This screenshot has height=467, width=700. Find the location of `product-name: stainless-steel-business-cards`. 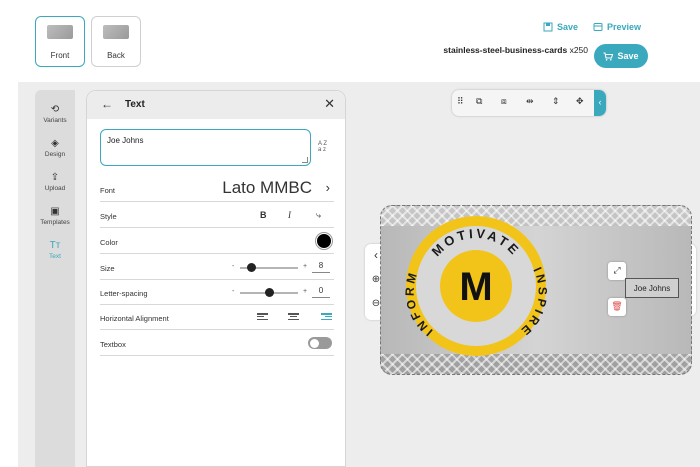

product-name: stainless-steel-business-cards is located at coordinates (505, 50).